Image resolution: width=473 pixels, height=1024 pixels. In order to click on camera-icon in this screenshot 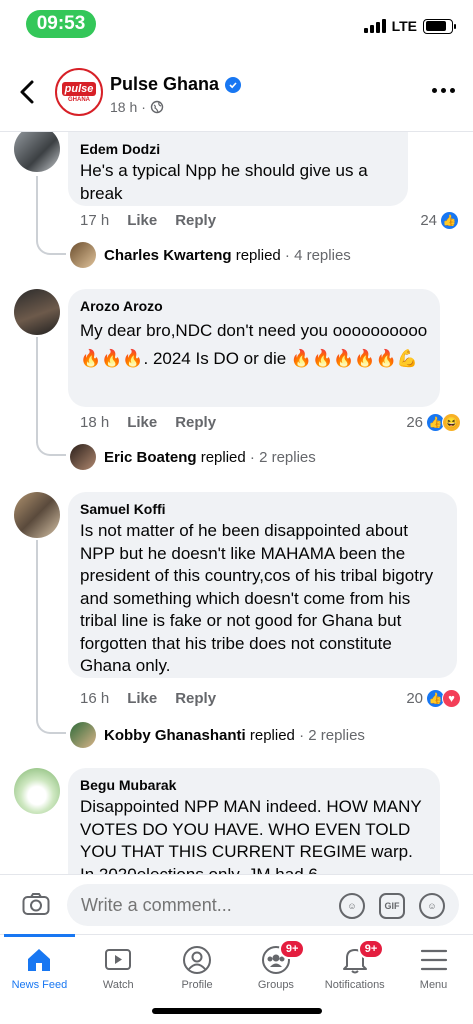, I will do `click(36, 904)`.